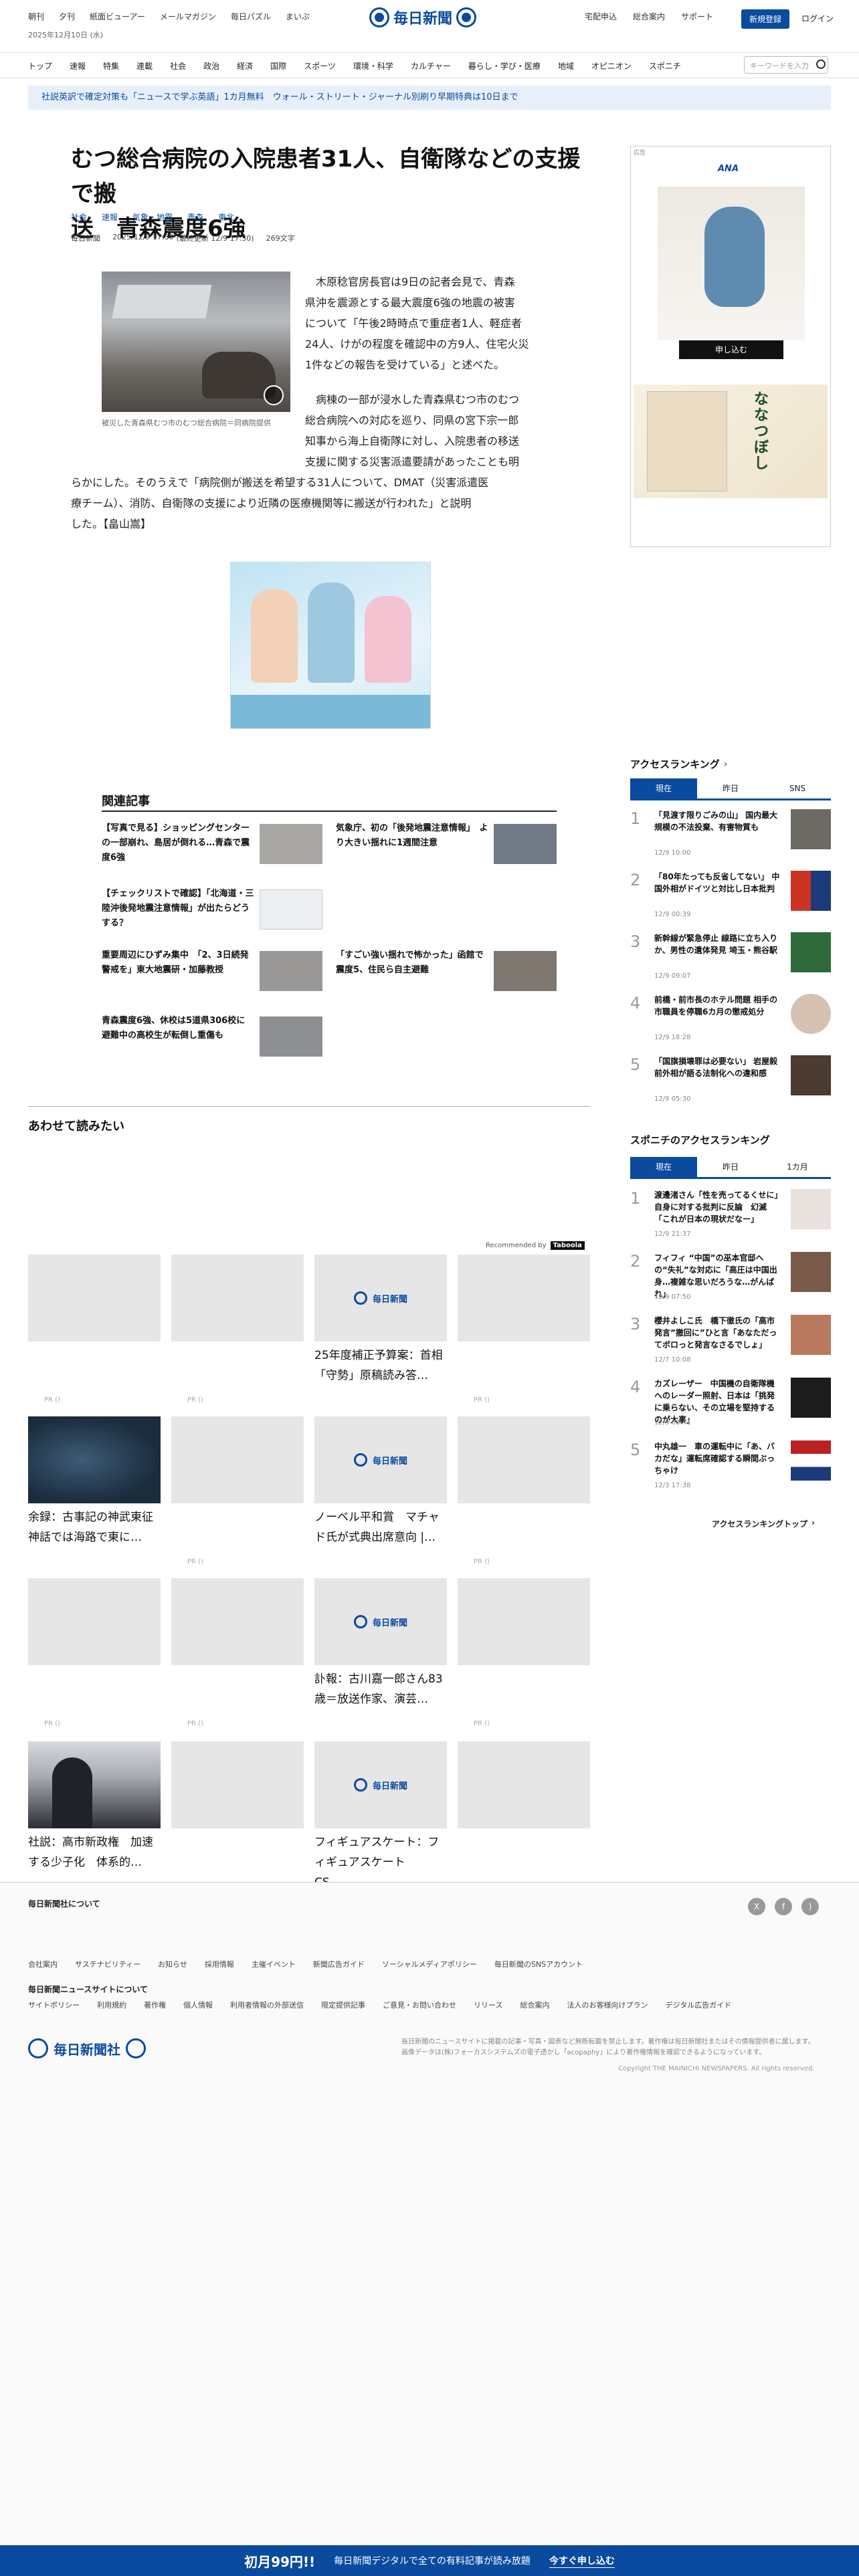 The image size is (859, 2576). What do you see at coordinates (40, 66) in the screenshot?
I see `nav-top: トップ` at bounding box center [40, 66].